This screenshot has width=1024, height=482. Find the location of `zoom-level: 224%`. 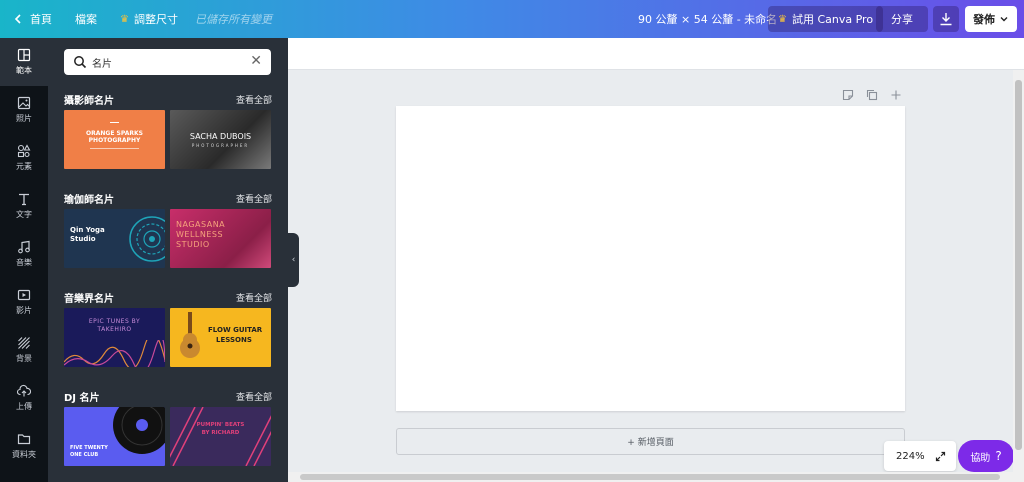

zoom-level: 224% is located at coordinates (910, 456).